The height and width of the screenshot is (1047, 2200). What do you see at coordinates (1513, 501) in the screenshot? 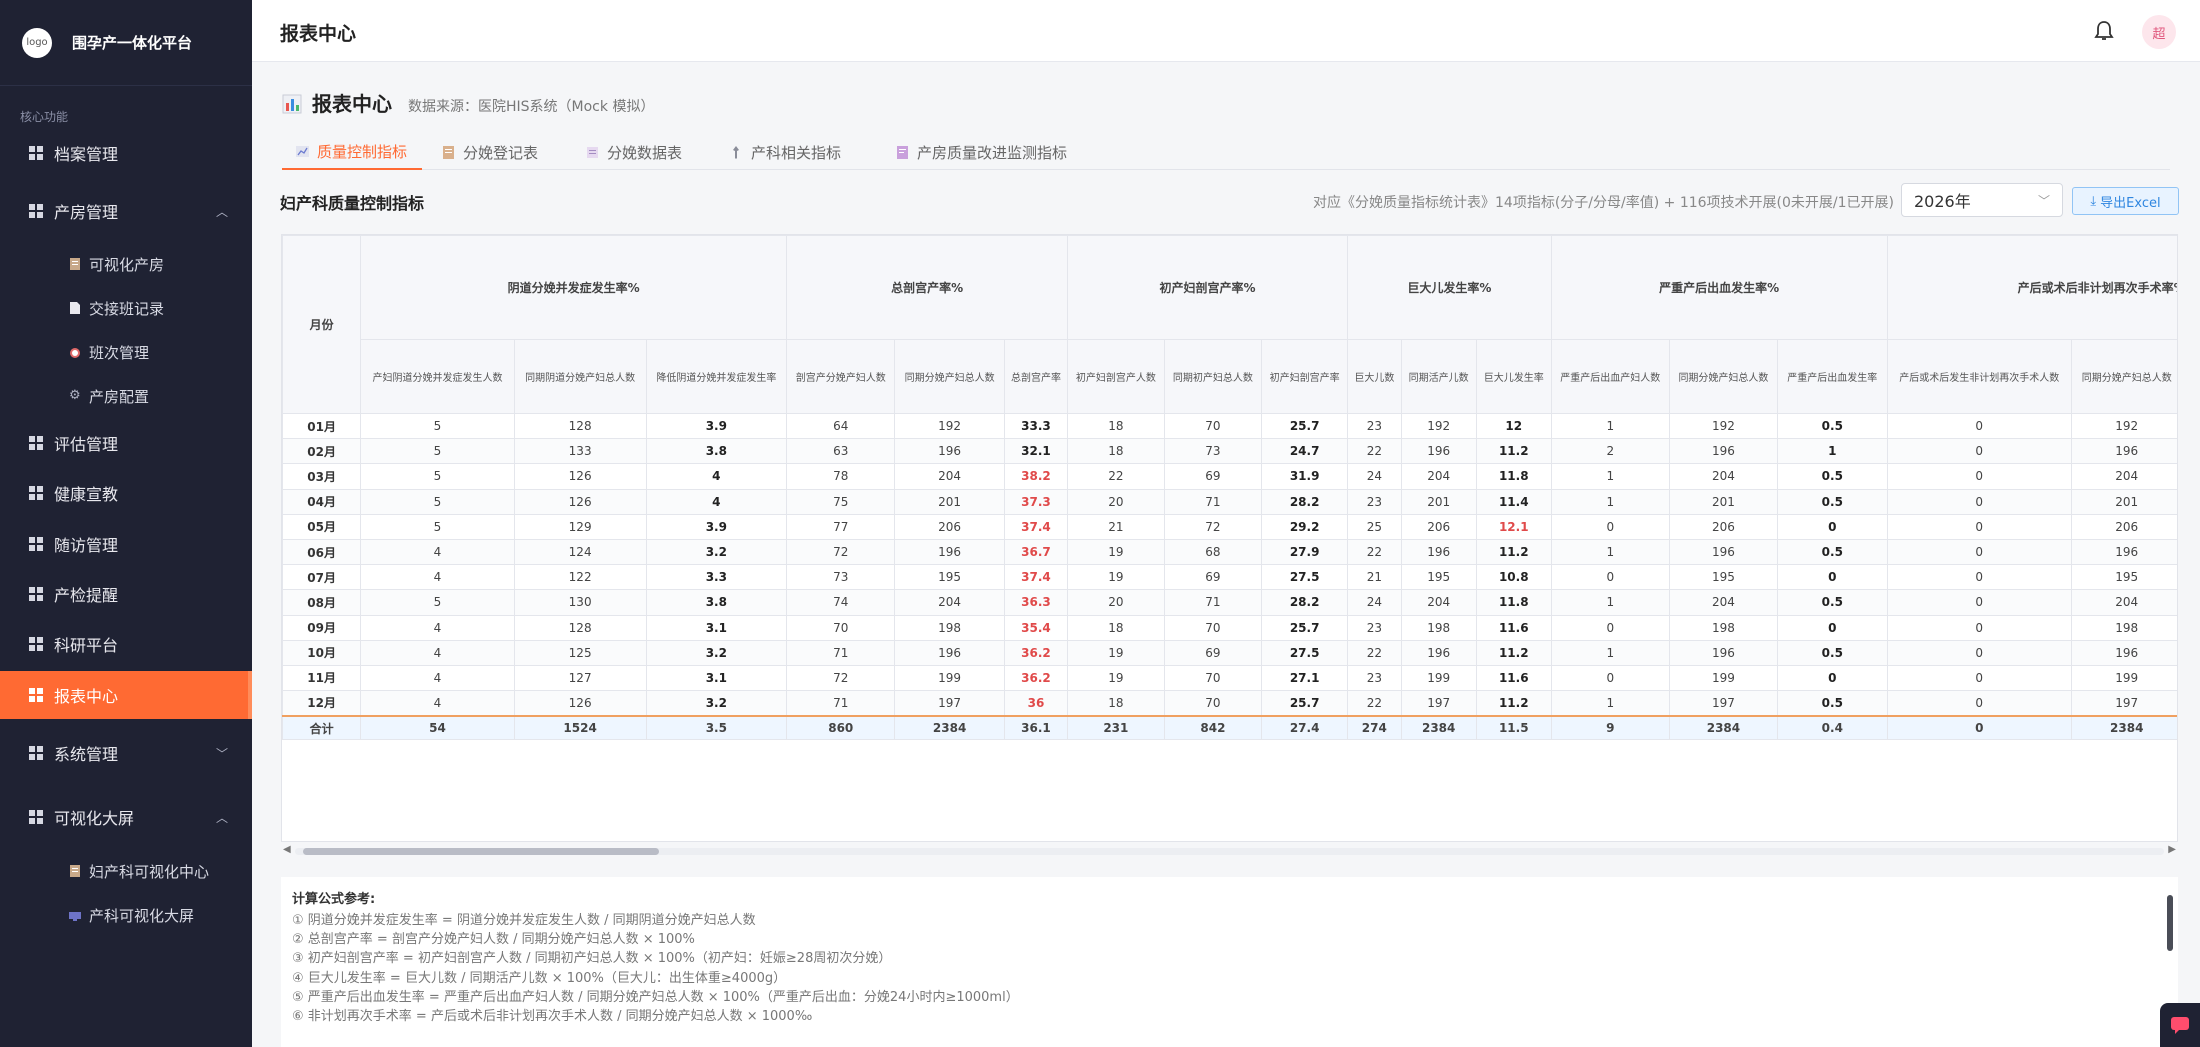
I see `table-cell: 11.4` at bounding box center [1513, 501].